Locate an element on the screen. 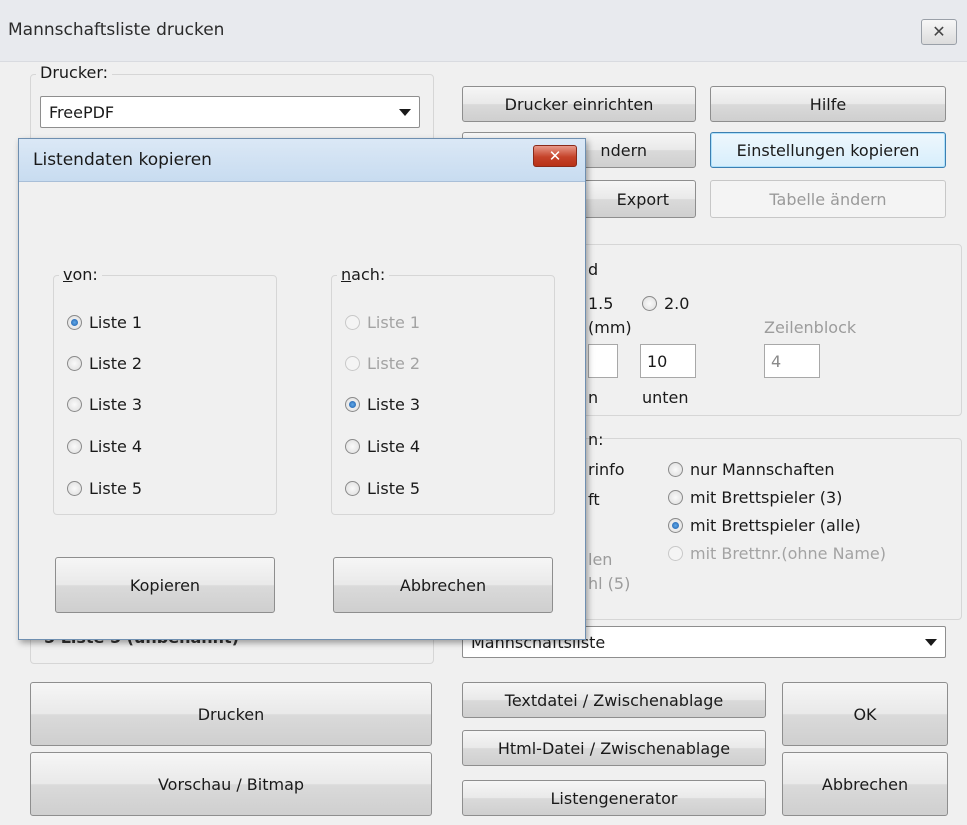  from-list-5-radio: Liste 5 is located at coordinates (104, 488).